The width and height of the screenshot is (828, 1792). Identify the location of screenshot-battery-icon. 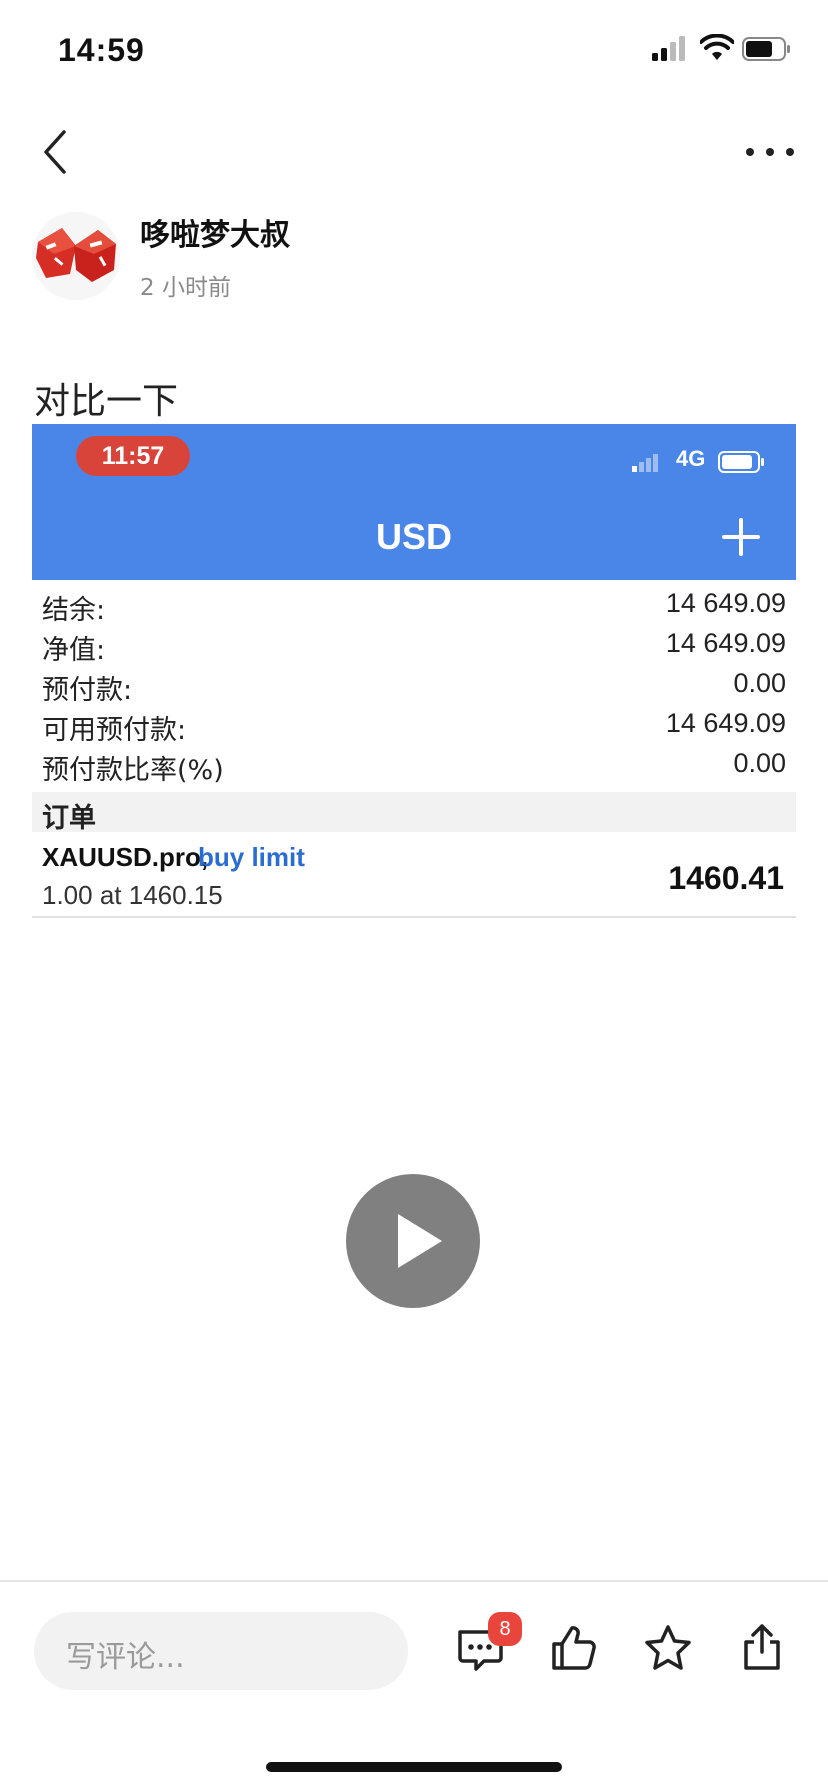
(741, 462).